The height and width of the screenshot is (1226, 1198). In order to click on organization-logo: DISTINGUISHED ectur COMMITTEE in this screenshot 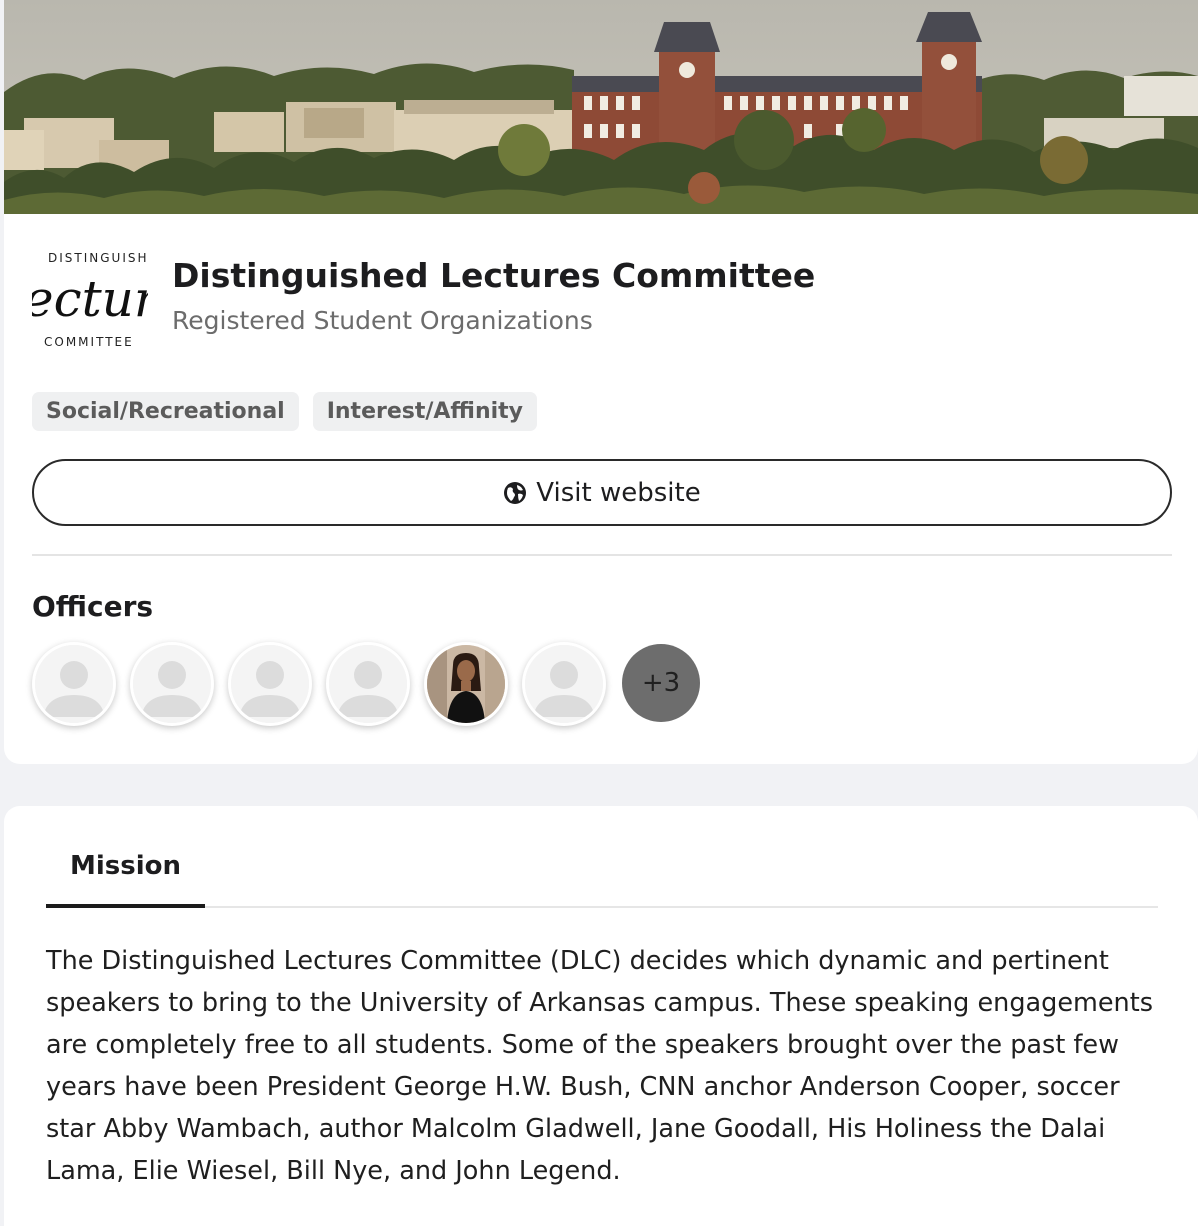, I will do `click(90, 299)`.